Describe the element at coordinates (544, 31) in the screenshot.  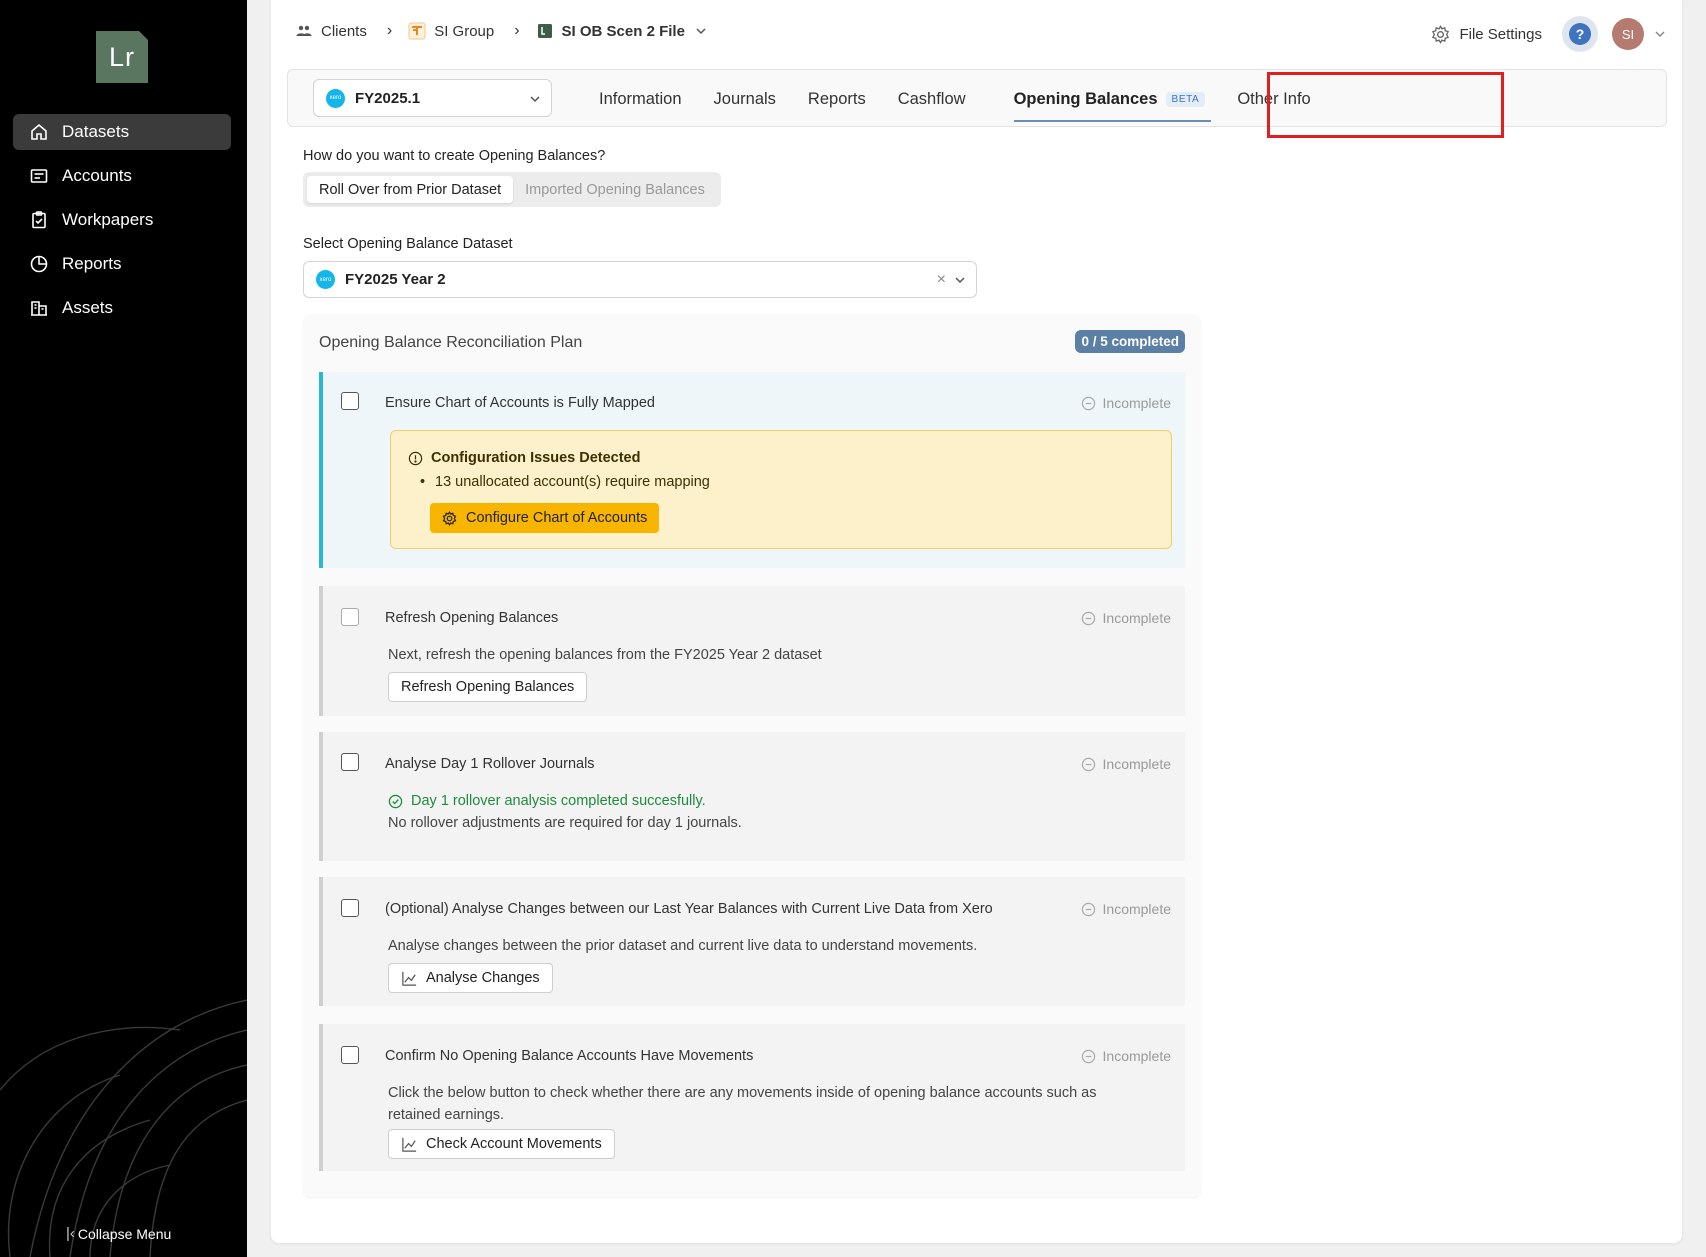
I see `file-logo-icon` at that location.